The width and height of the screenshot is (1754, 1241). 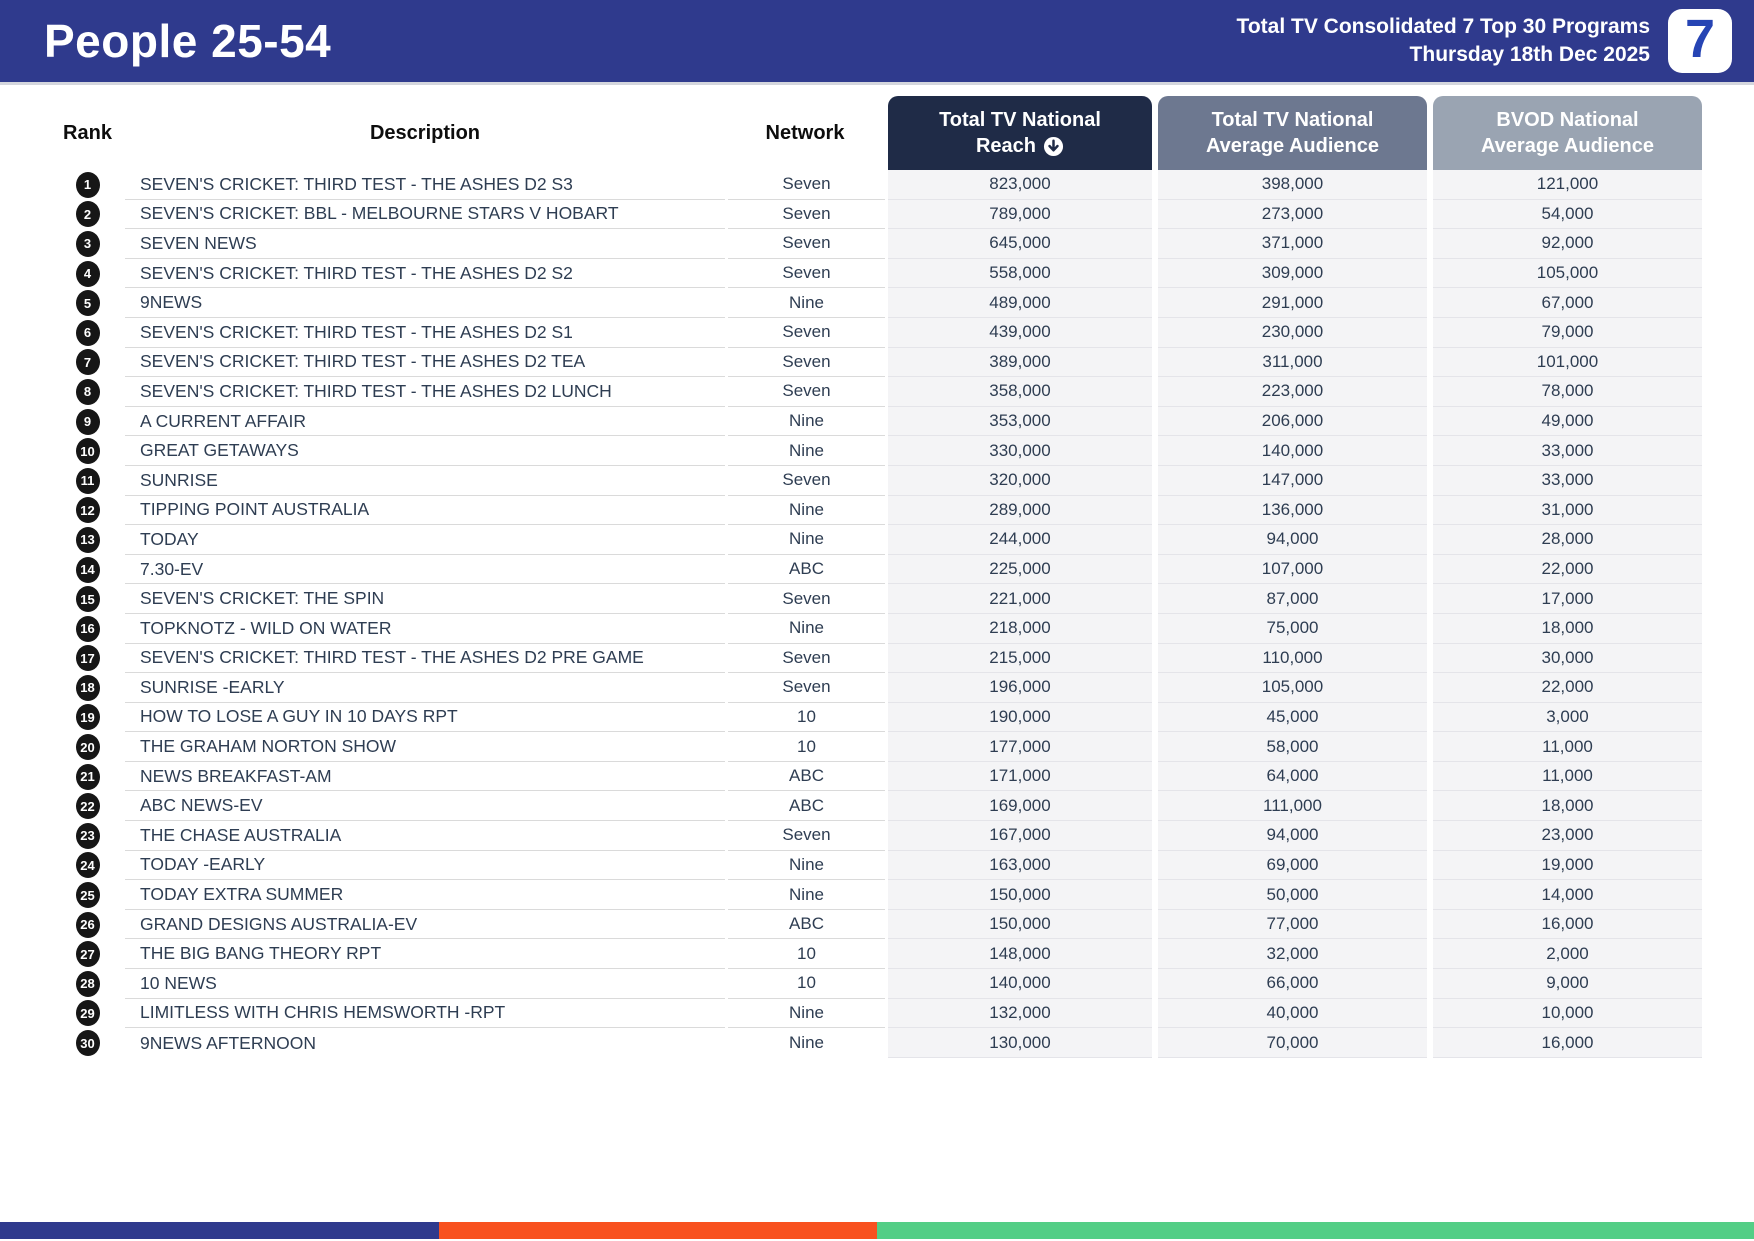 I want to click on description-cell: 7.30-EV, so click(x=425, y=570).